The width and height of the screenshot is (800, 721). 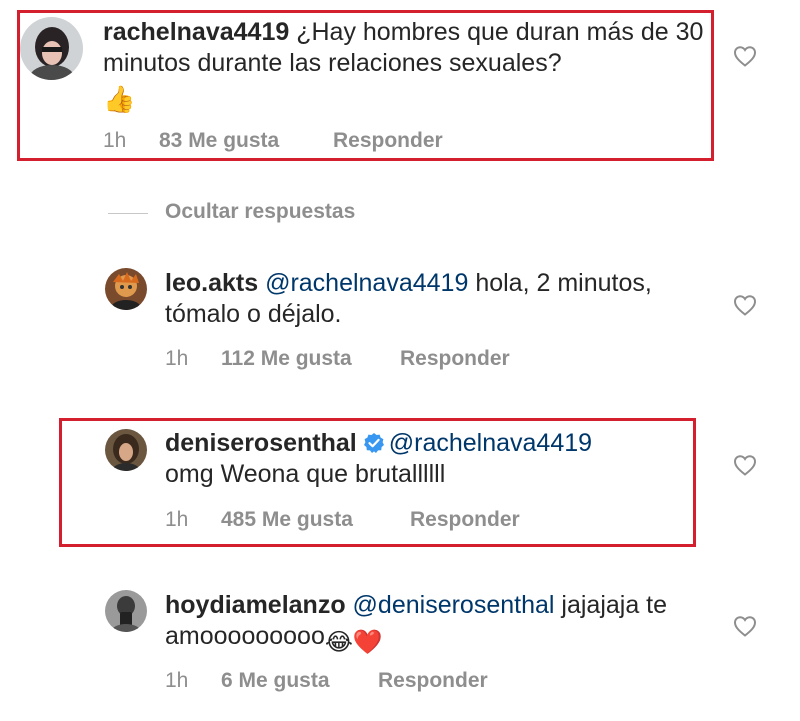 I want to click on laughing-heart-emoji: 😂❤️, so click(x=353, y=642).